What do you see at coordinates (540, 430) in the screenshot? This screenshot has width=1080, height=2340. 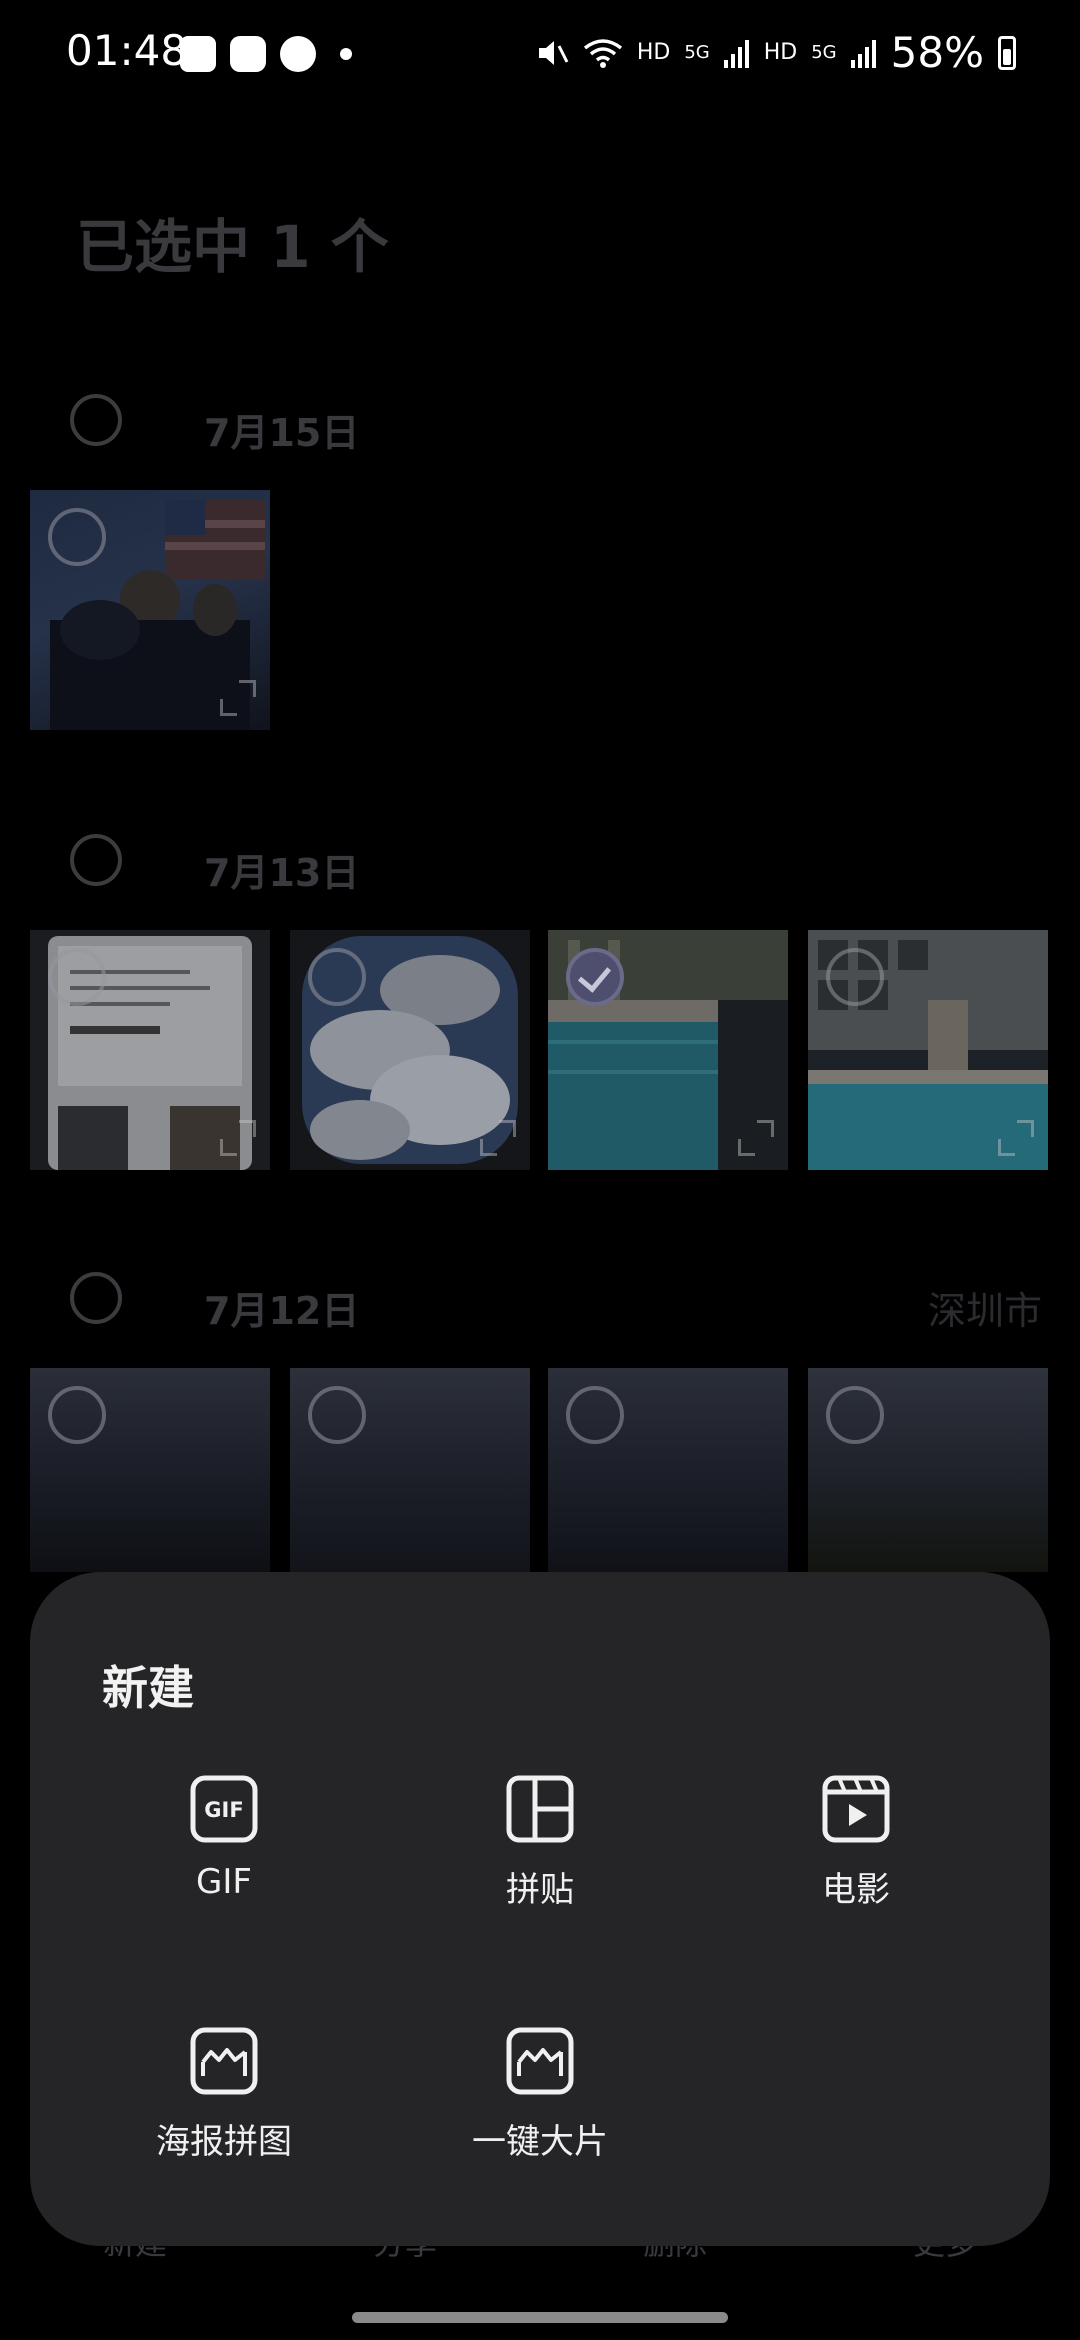 I see `day-header: 7月15日` at bounding box center [540, 430].